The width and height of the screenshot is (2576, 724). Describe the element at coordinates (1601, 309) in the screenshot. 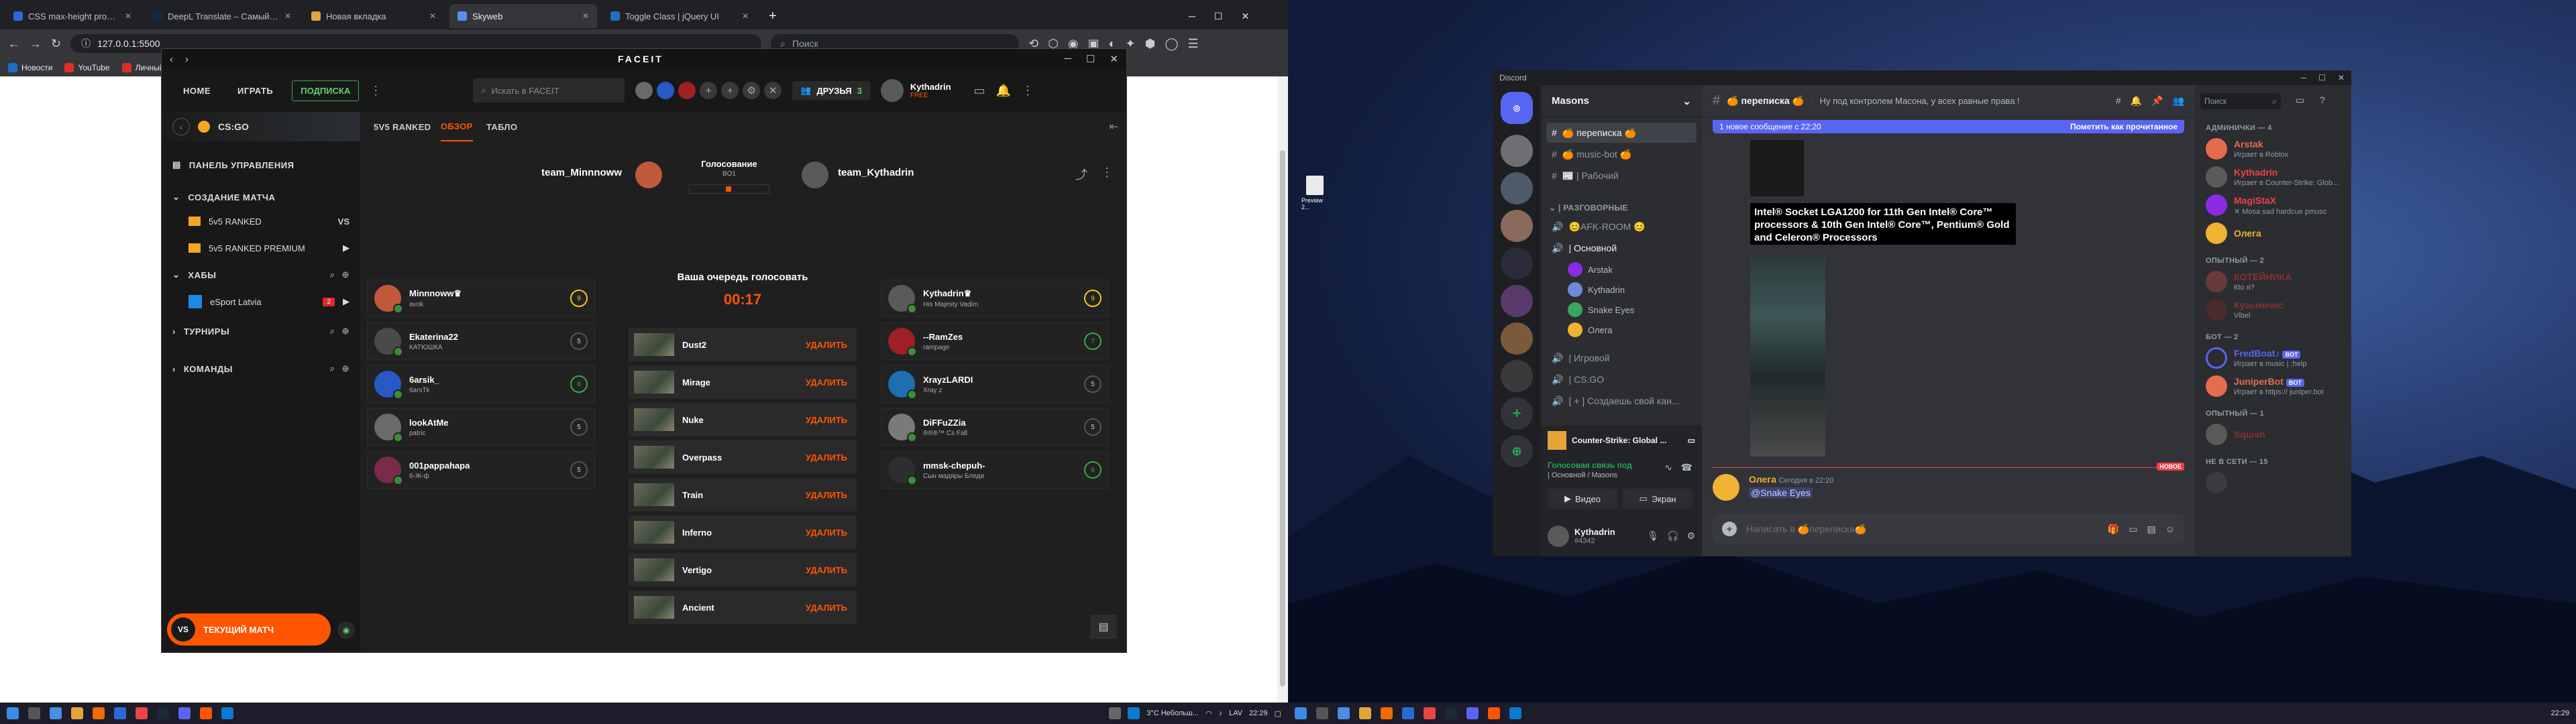

I see `voice-user: Snake Eyes` at that location.